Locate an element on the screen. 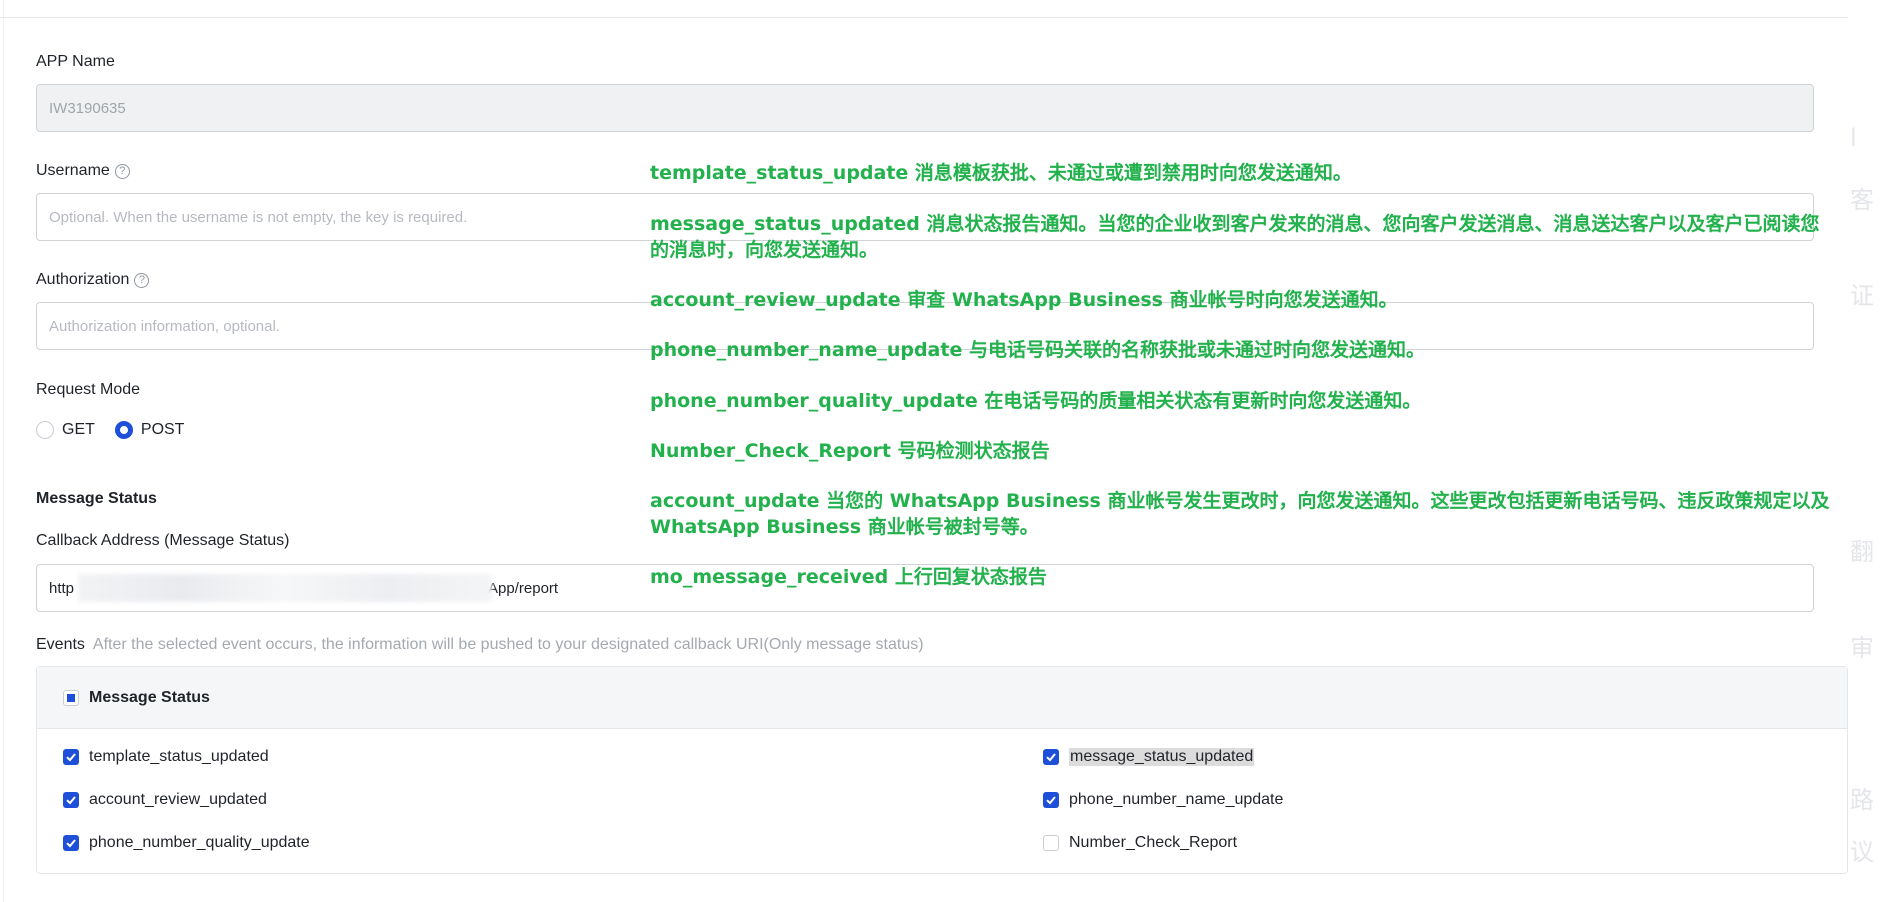 The image size is (1904, 902). radio-get-label: GET is located at coordinates (78, 430).